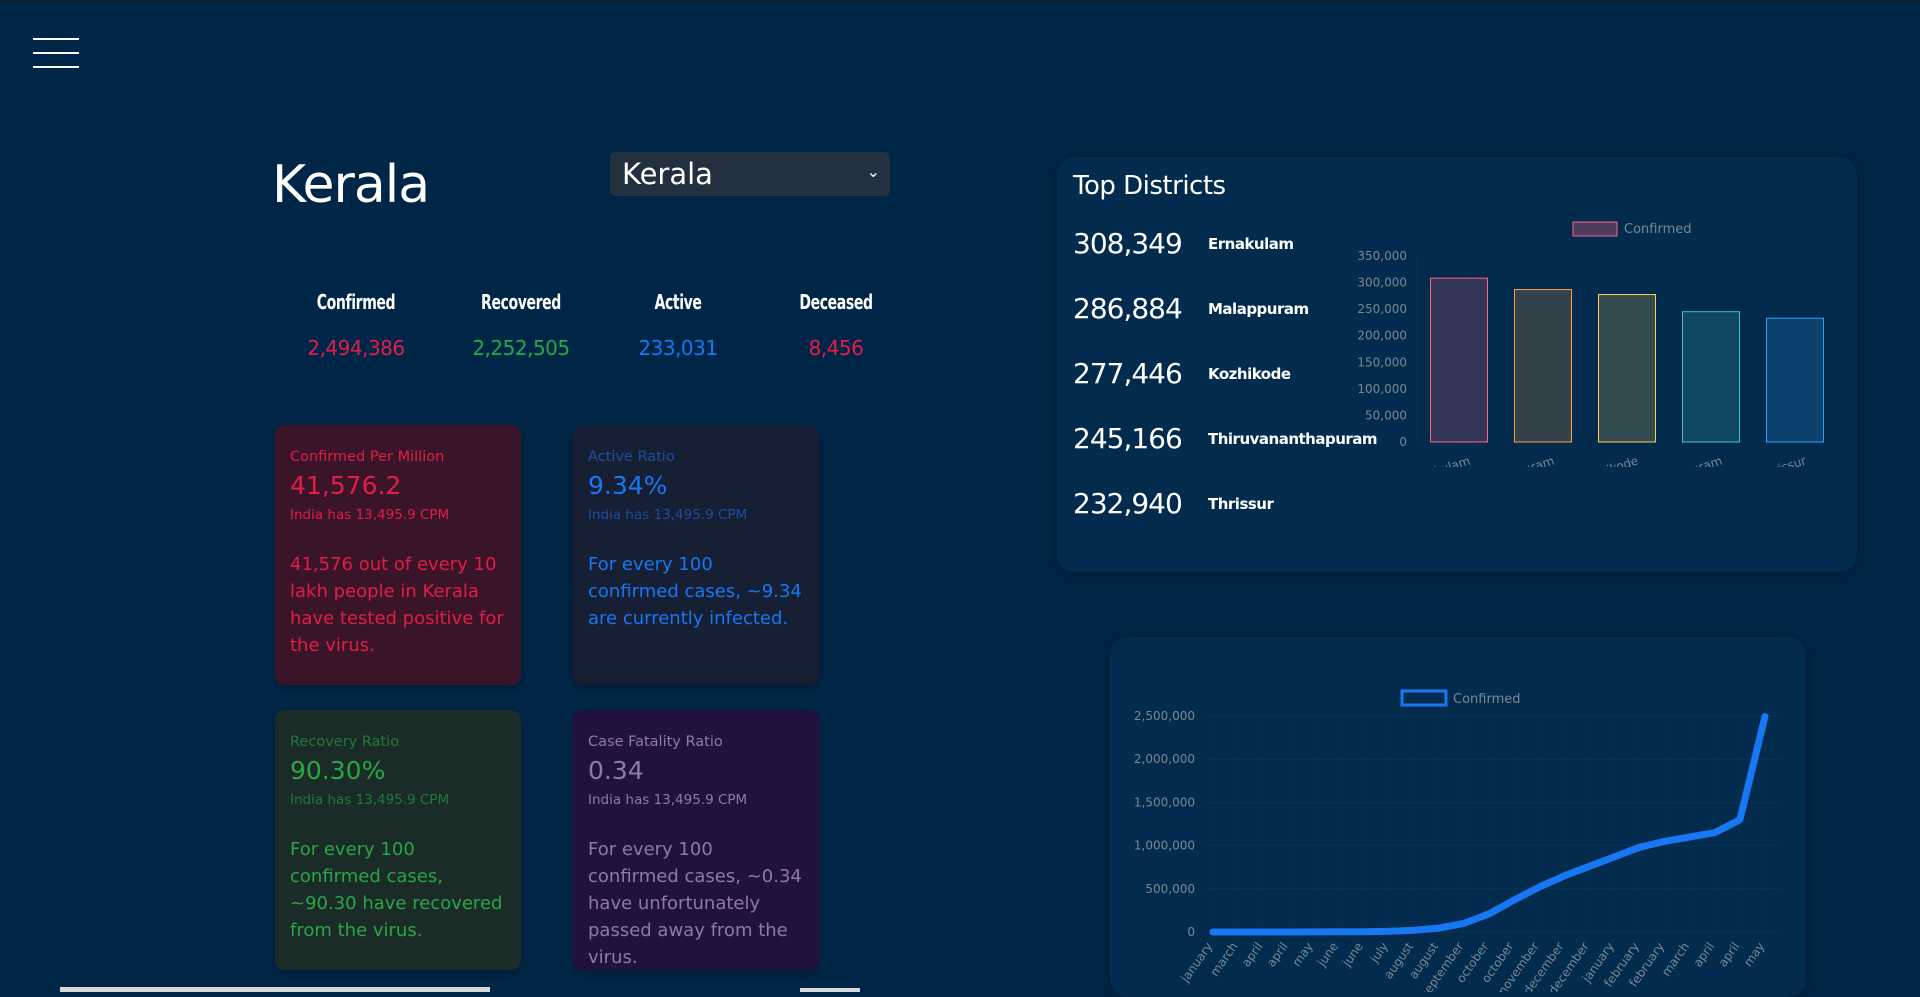 Image resolution: width=1920 pixels, height=997 pixels. Describe the element at coordinates (1382, 362) in the screenshot. I see `y-tick-label: 150,000` at that location.